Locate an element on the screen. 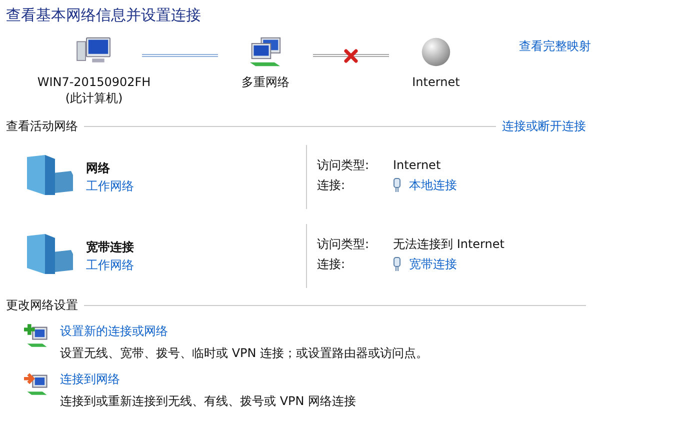 This screenshot has width=691, height=421. section-heading: 查看活动网络 is located at coordinates (42, 126).